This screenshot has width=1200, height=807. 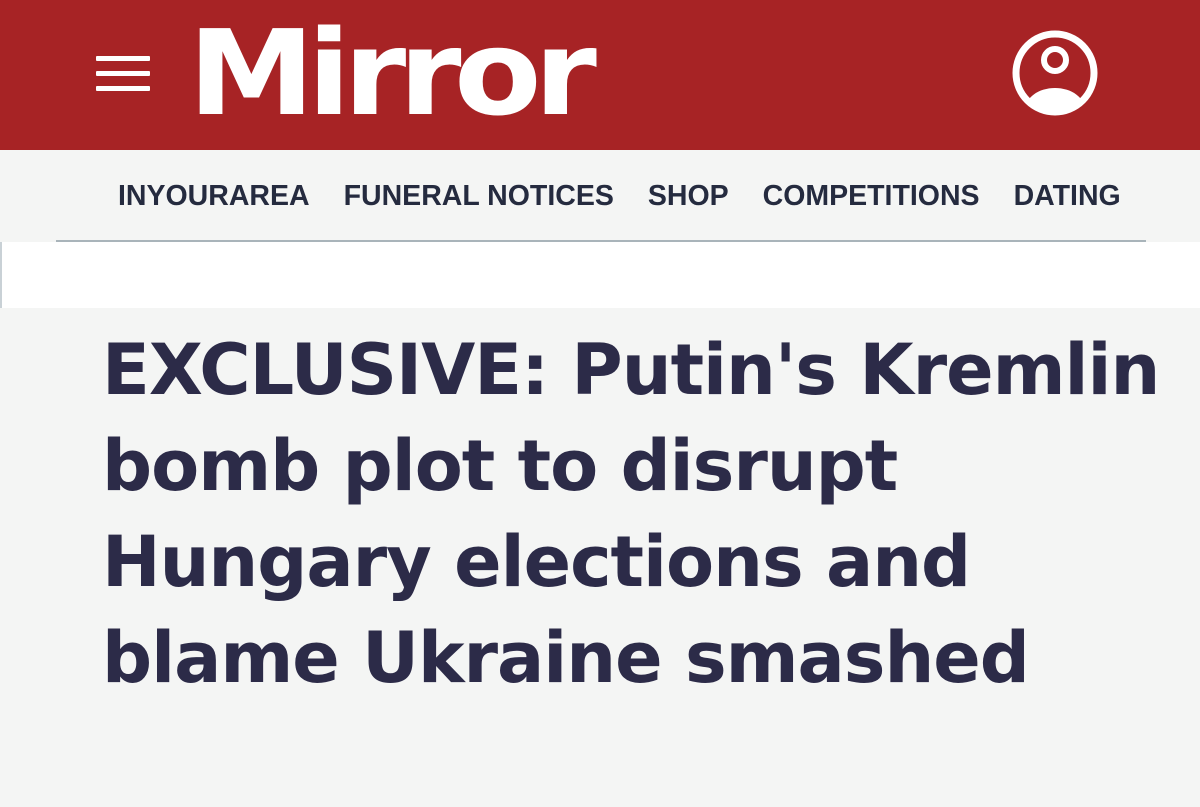 I want to click on brand-logo: Mirror, so click(x=392, y=73).